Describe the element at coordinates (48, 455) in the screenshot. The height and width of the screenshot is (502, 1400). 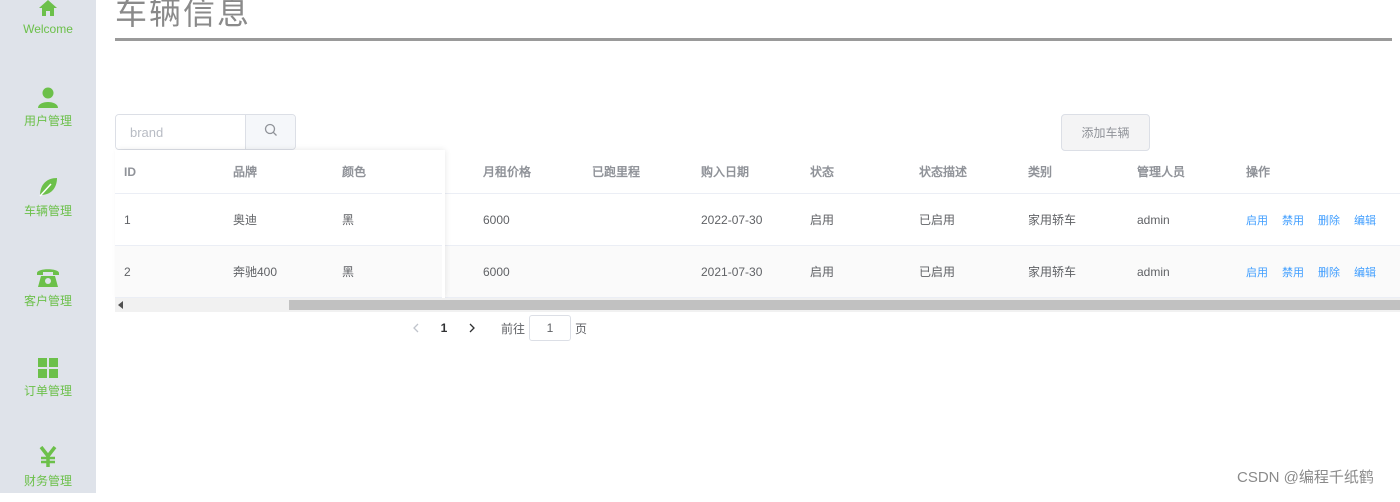
I see `yen-icon` at that location.